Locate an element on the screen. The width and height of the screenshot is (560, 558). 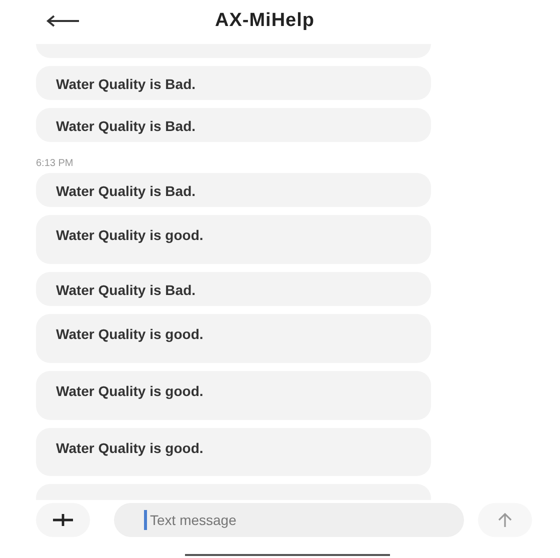
add-button is located at coordinates (63, 520).